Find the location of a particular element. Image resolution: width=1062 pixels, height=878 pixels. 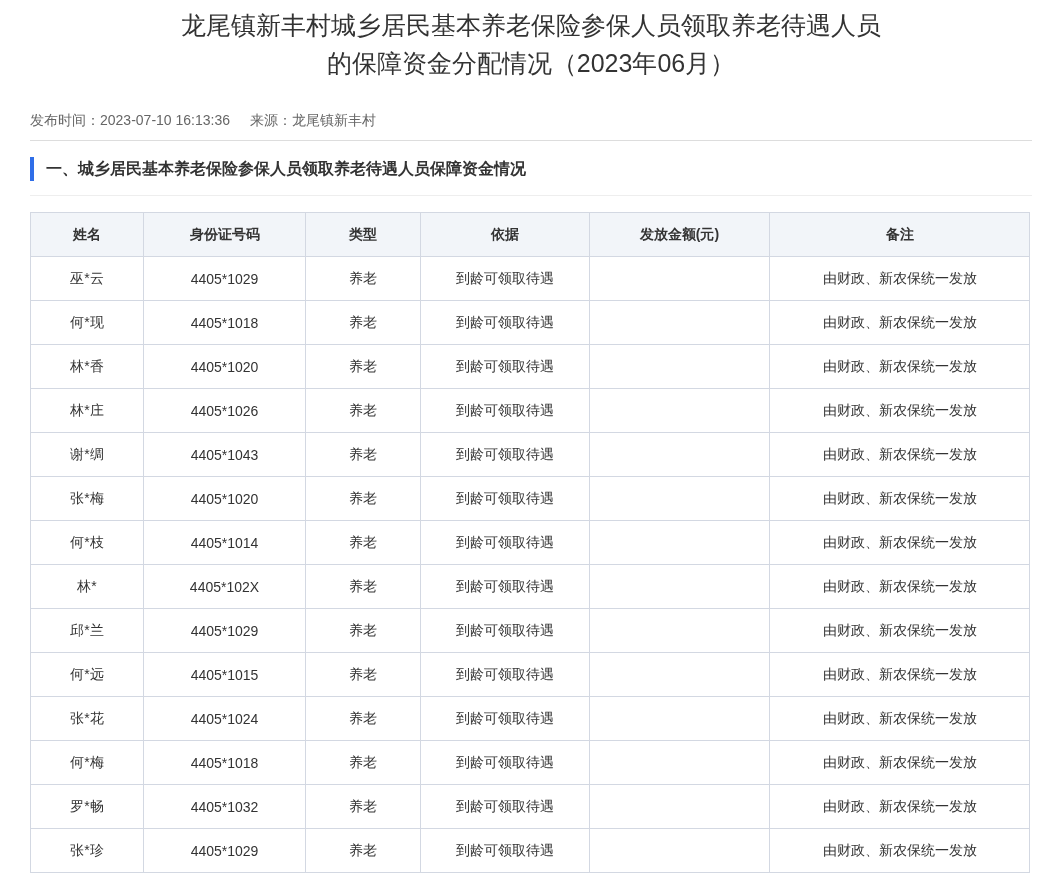

table-cell: 何*梅 is located at coordinates (87, 762).